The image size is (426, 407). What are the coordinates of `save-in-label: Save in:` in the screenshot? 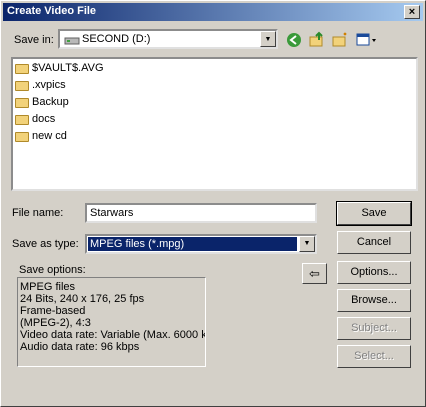 It's located at (34, 40).